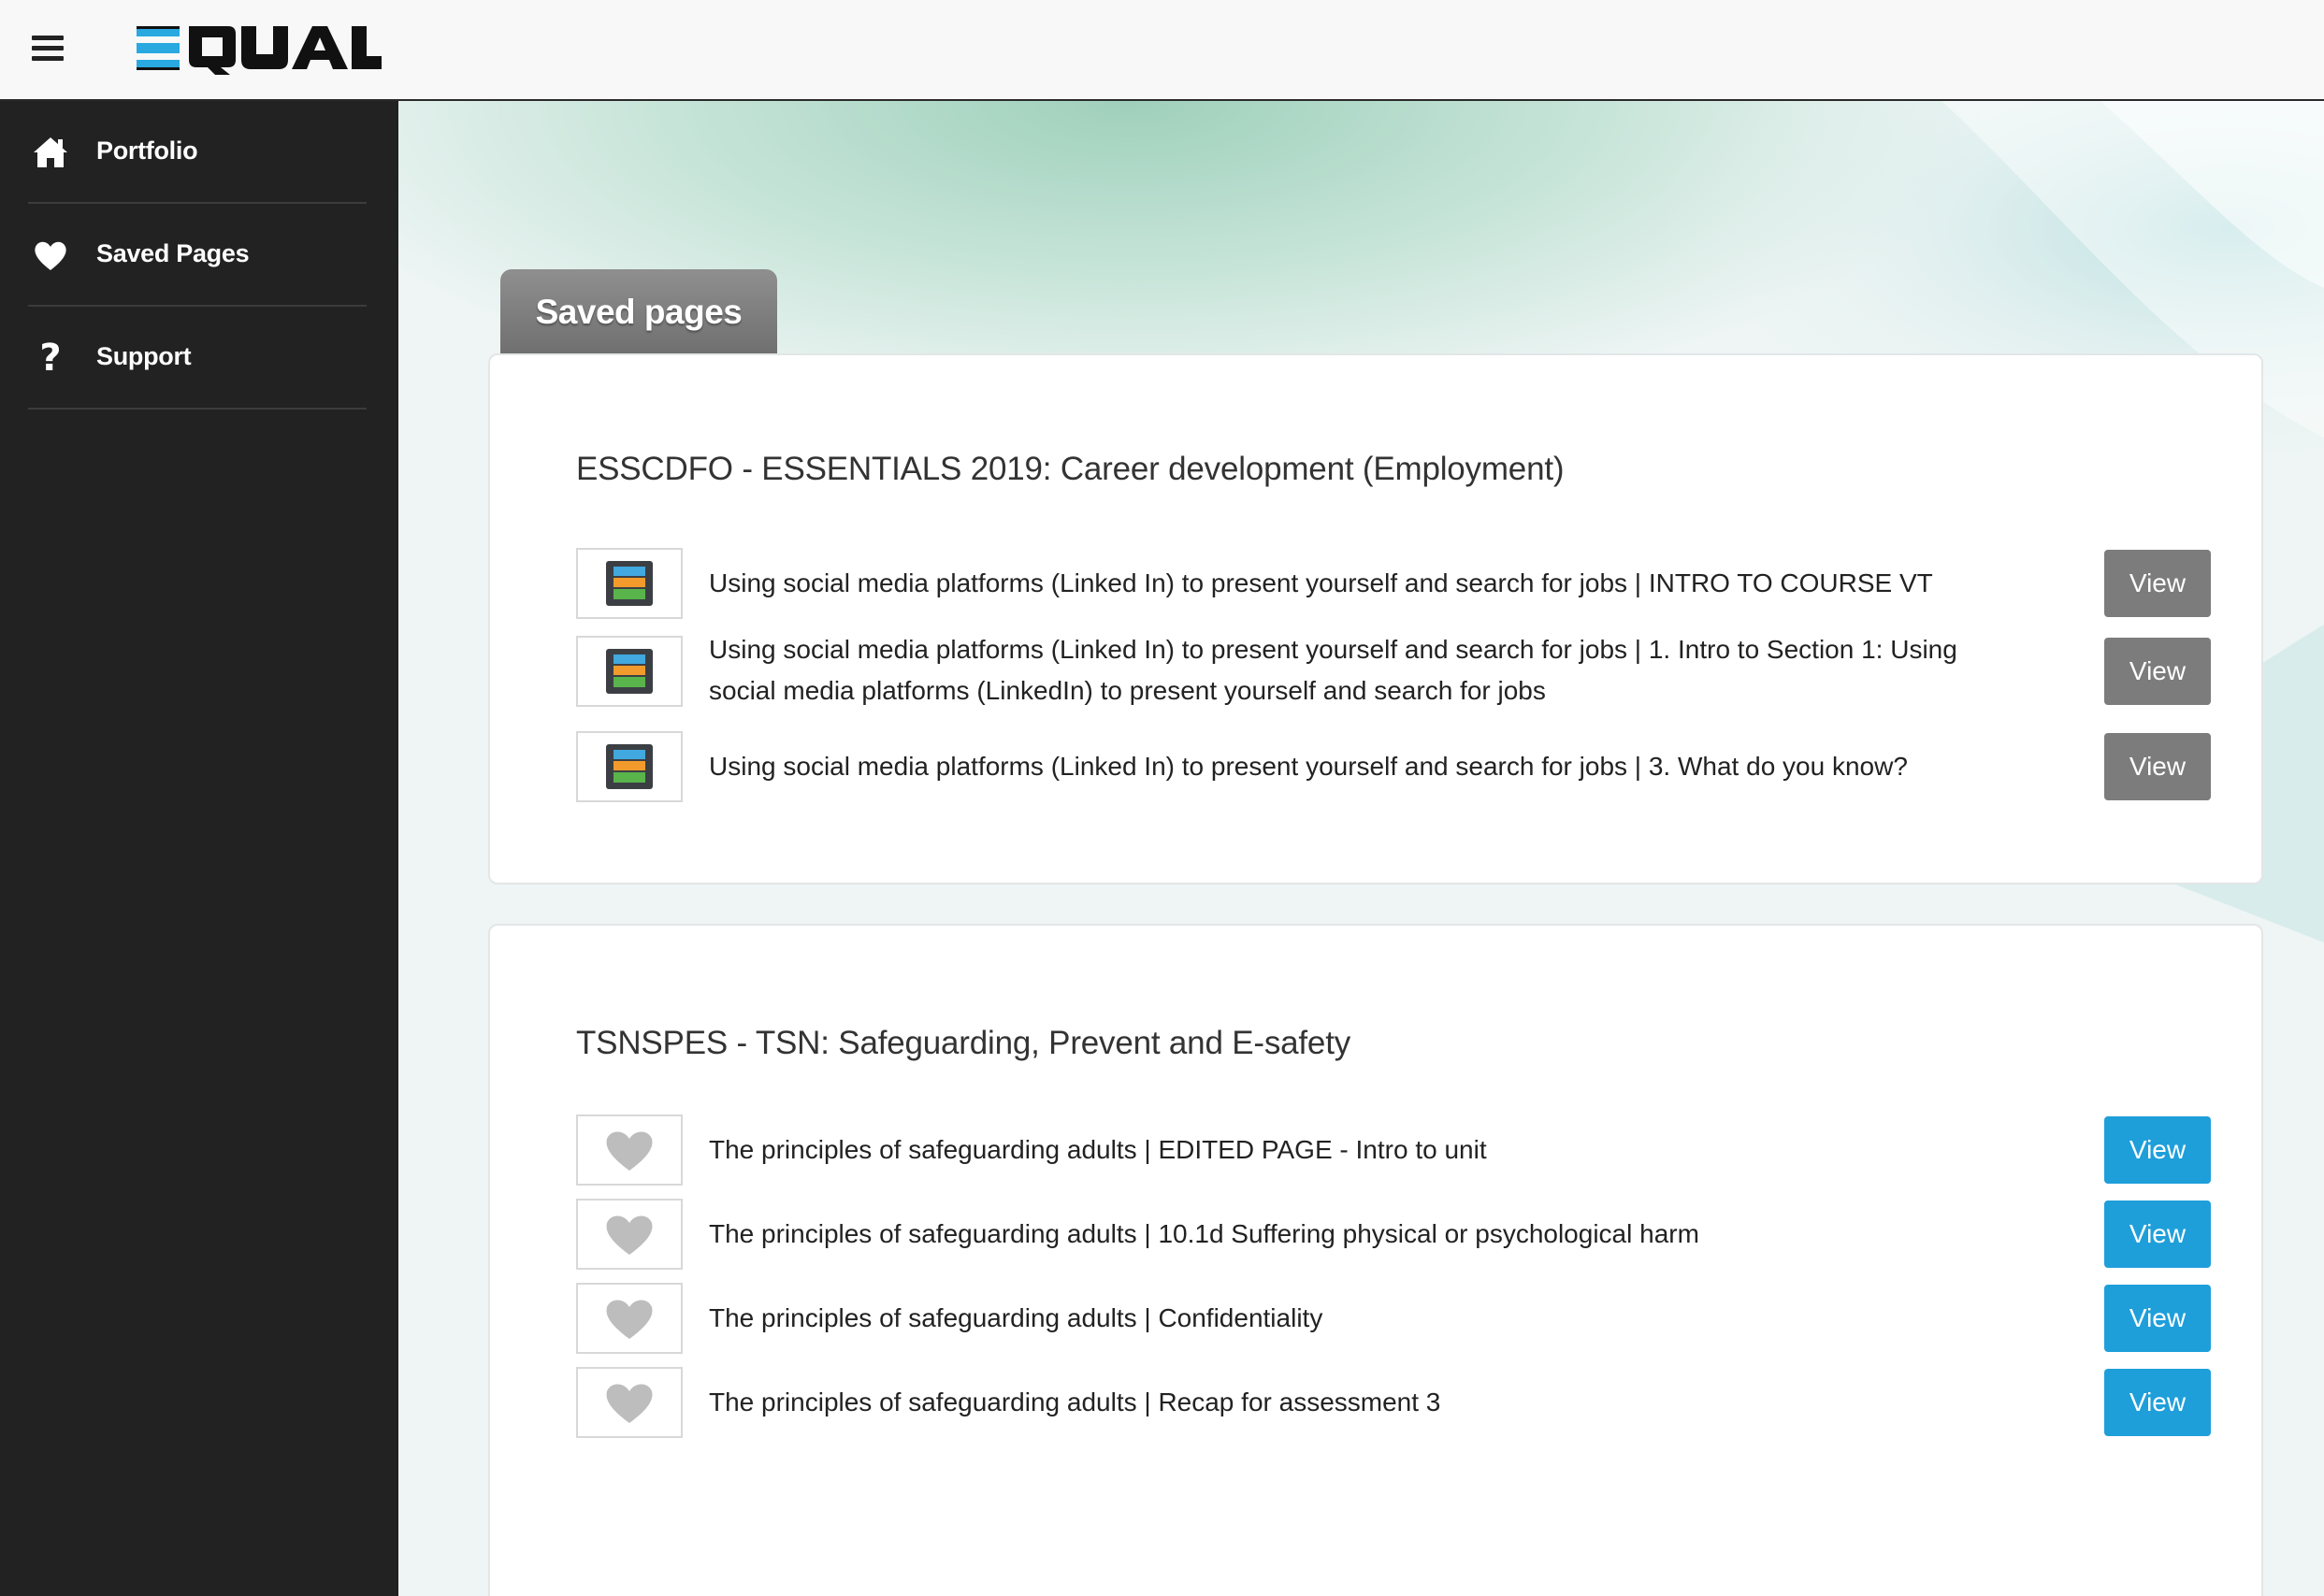  I want to click on hamburger-menu-icon, so click(48, 48).